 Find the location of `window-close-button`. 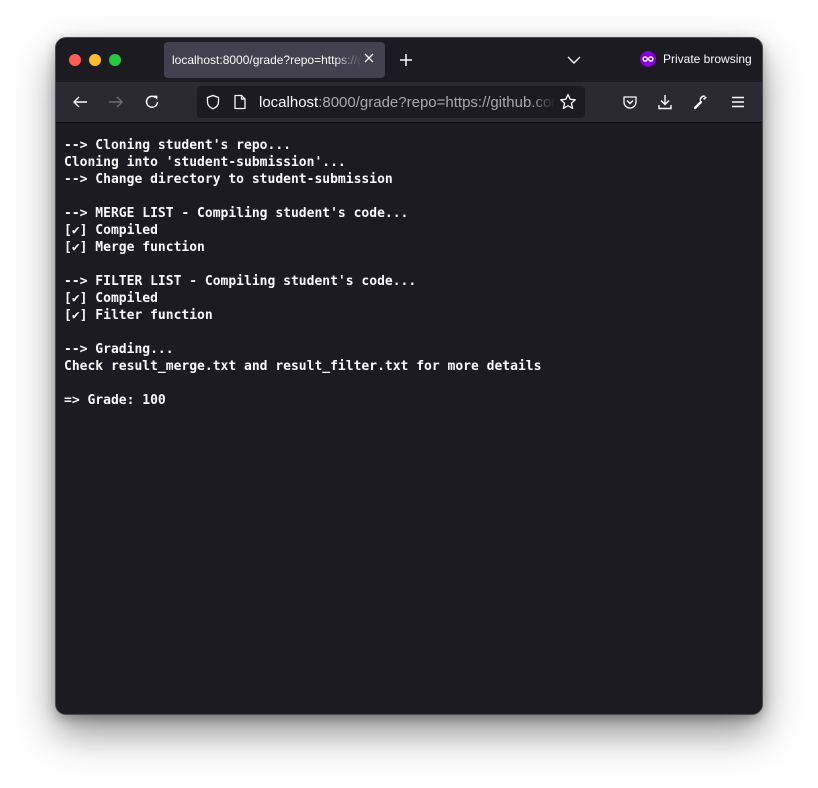

window-close-button is located at coordinates (75, 60).